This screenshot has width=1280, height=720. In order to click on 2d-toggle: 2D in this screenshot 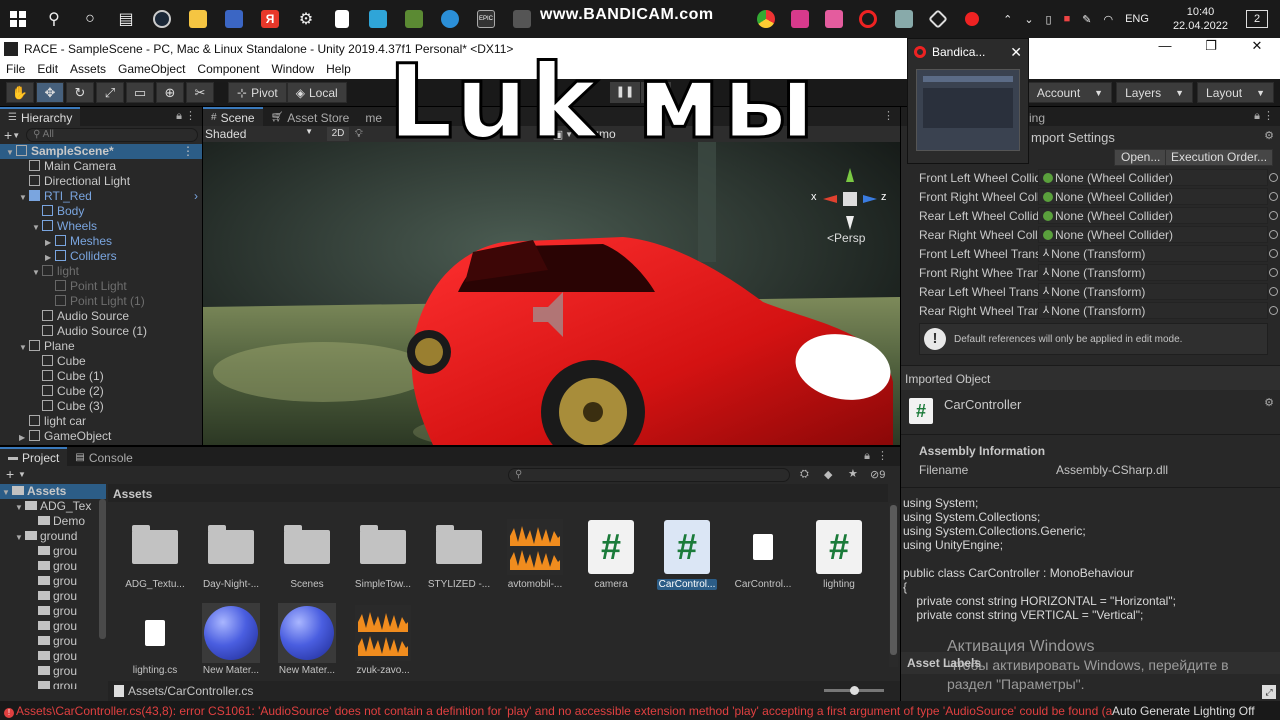, I will do `click(338, 134)`.